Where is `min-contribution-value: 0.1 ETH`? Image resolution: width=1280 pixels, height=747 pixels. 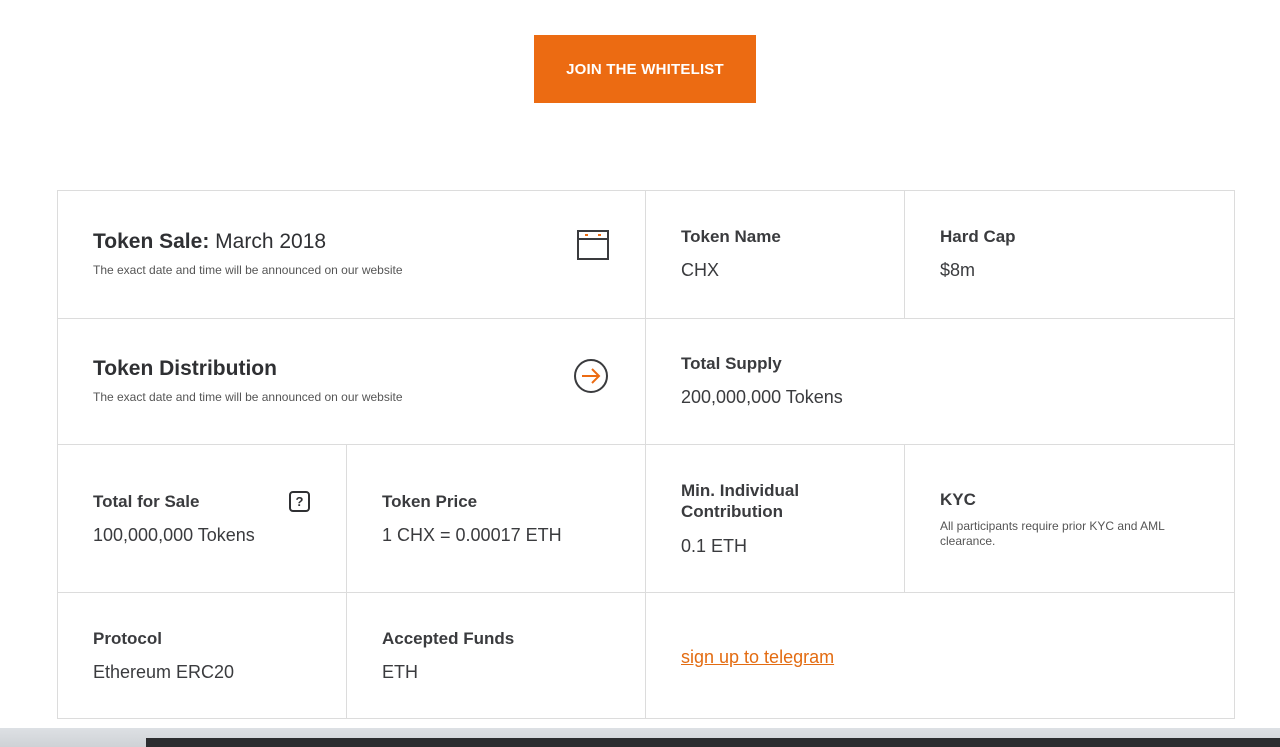 min-contribution-value: 0.1 ETH is located at coordinates (714, 546).